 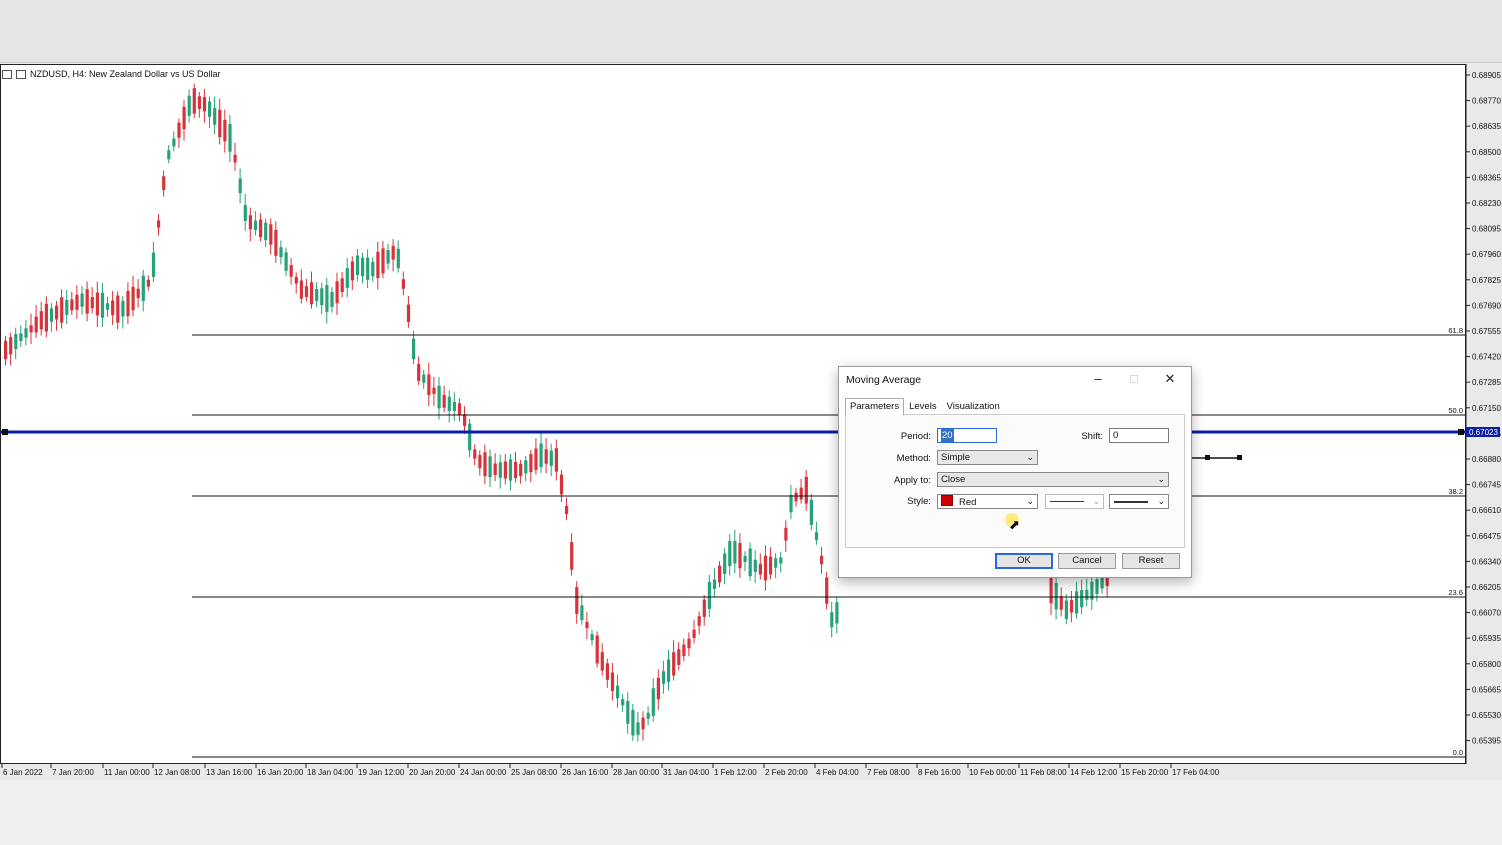 I want to click on chart-window-icon, so click(x=21, y=74).